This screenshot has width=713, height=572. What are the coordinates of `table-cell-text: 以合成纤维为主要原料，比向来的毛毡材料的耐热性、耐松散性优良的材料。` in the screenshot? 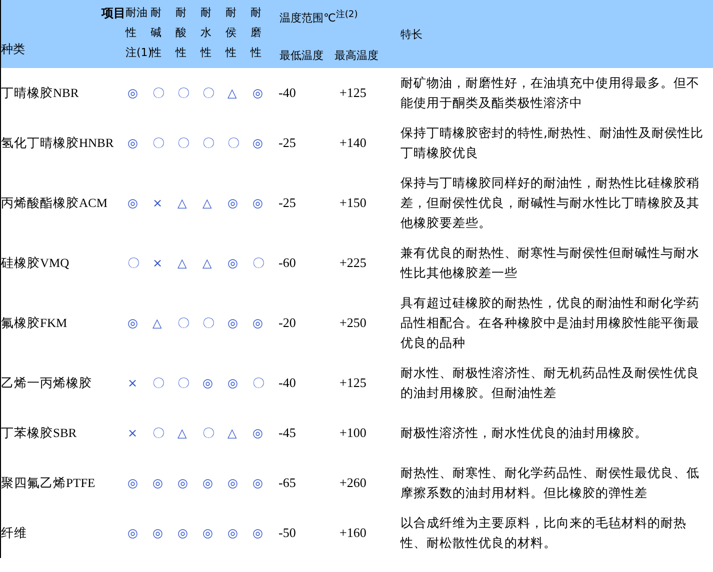 It's located at (543, 533).